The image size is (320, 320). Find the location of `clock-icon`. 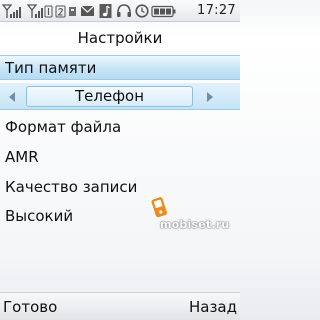

clock-icon is located at coordinates (142, 11).